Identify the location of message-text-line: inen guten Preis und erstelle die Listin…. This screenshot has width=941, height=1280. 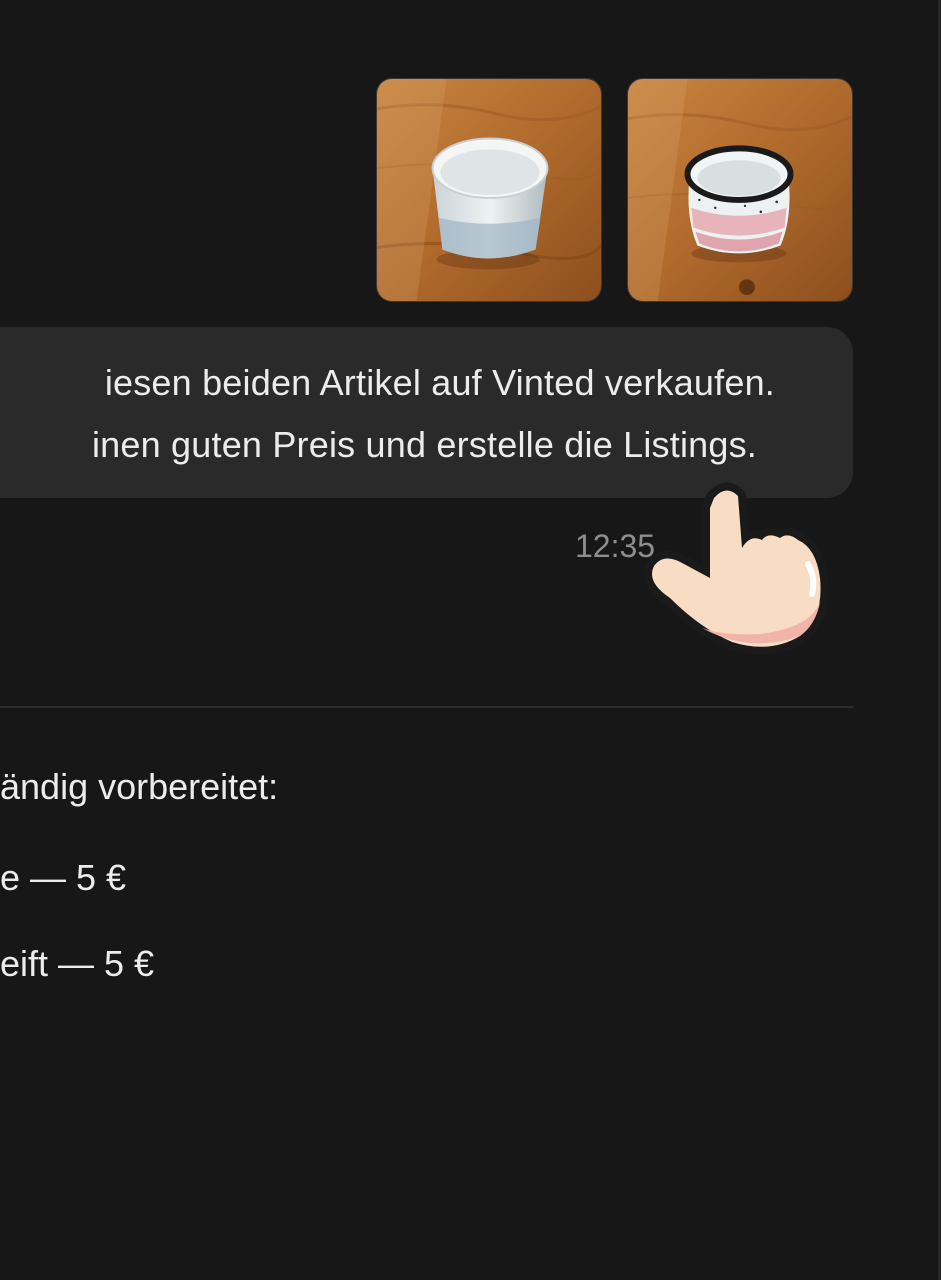
(424, 444).